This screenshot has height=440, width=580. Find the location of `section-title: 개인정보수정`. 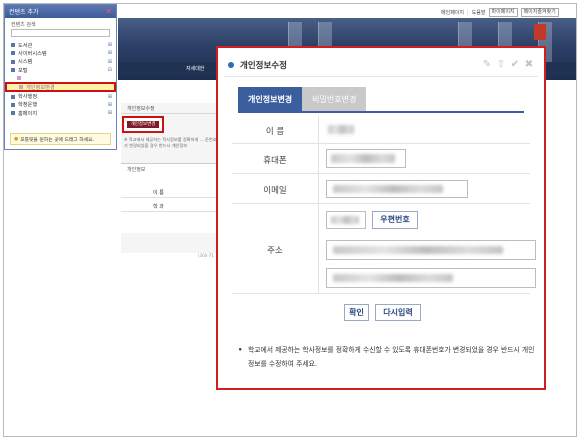

section-title: 개인정보수정 is located at coordinates (141, 109).